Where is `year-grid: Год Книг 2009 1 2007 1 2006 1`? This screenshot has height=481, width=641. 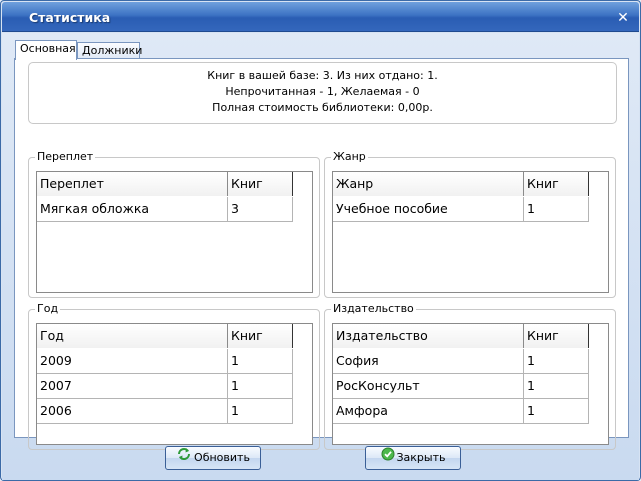
year-grid: Год Книг 2009 1 2007 1 2006 1 is located at coordinates (174, 384).